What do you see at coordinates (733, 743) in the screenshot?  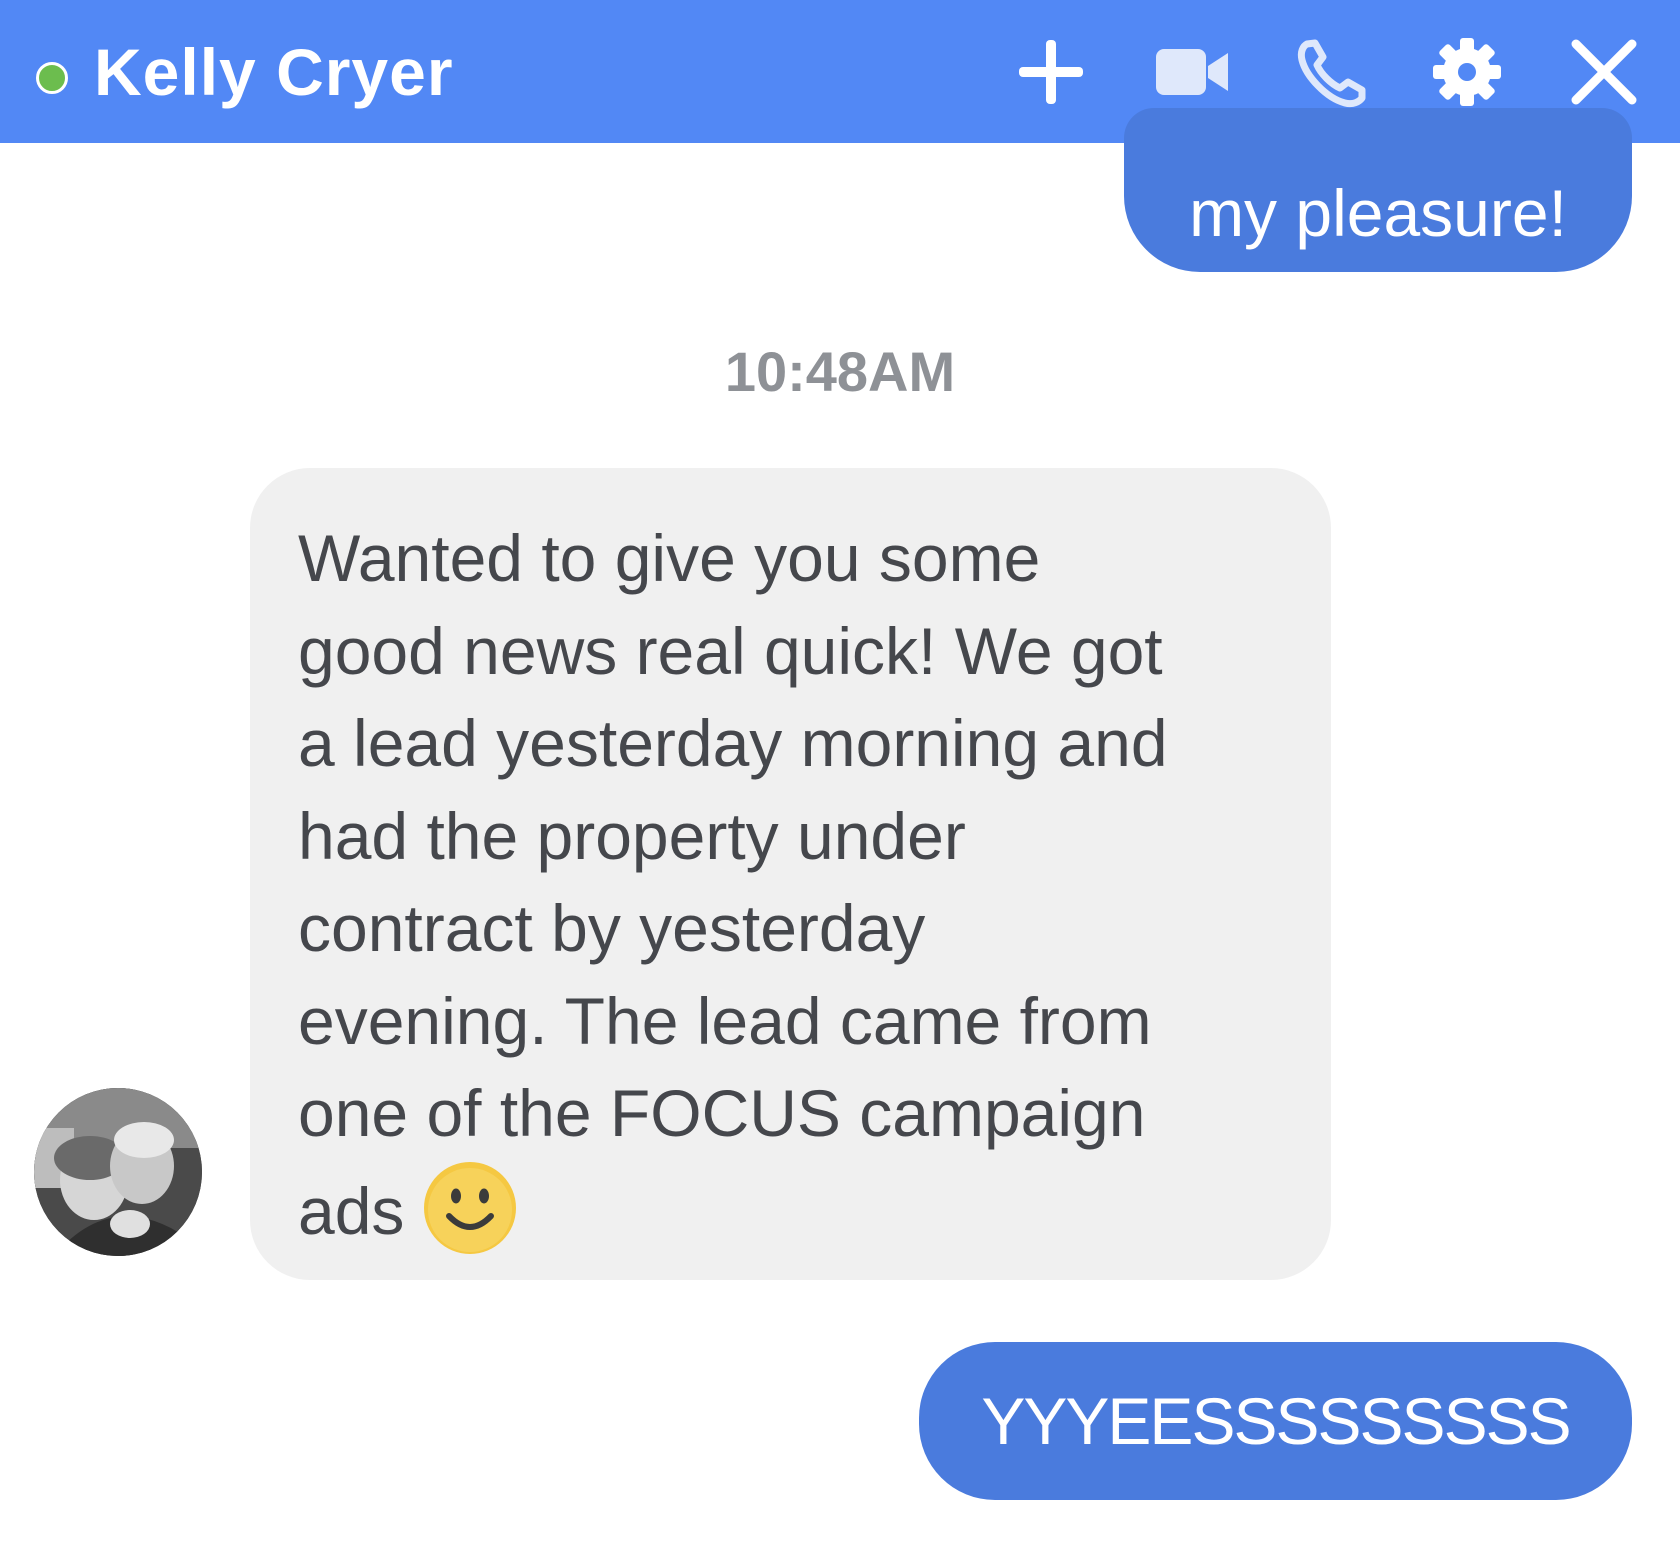 I see `message-line: a lead yesterday morning and` at bounding box center [733, 743].